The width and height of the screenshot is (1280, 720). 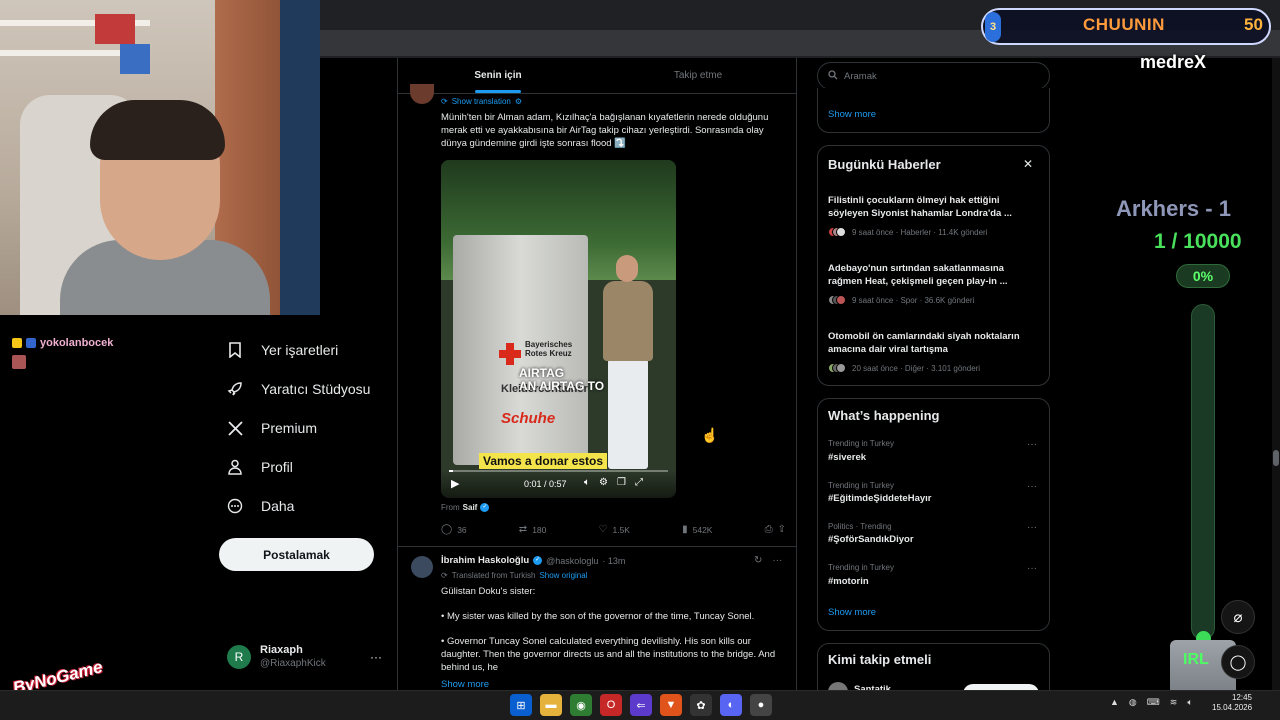 I want to click on keyboard-icon: ⌨, so click(x=1153, y=702).